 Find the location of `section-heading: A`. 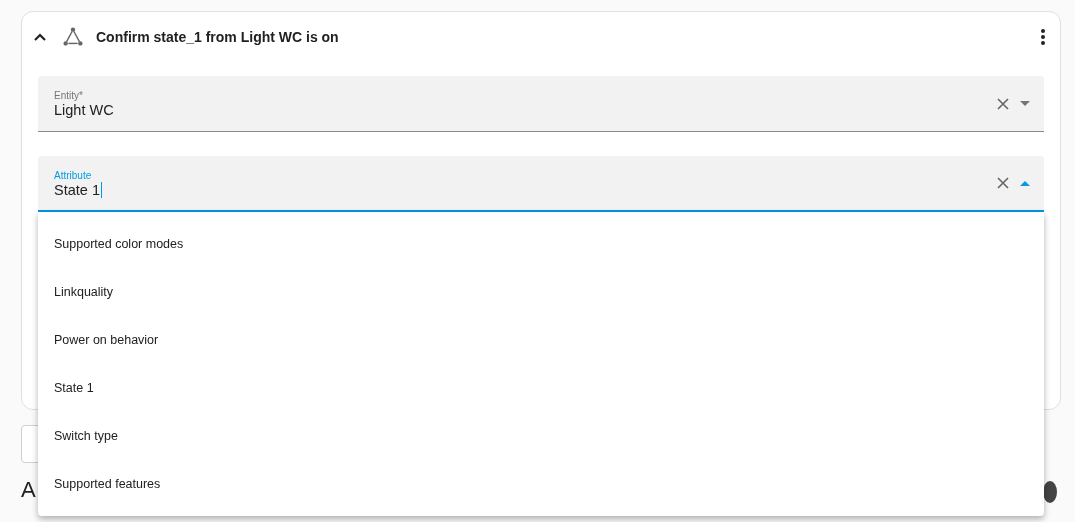

section-heading: A is located at coordinates (28, 490).